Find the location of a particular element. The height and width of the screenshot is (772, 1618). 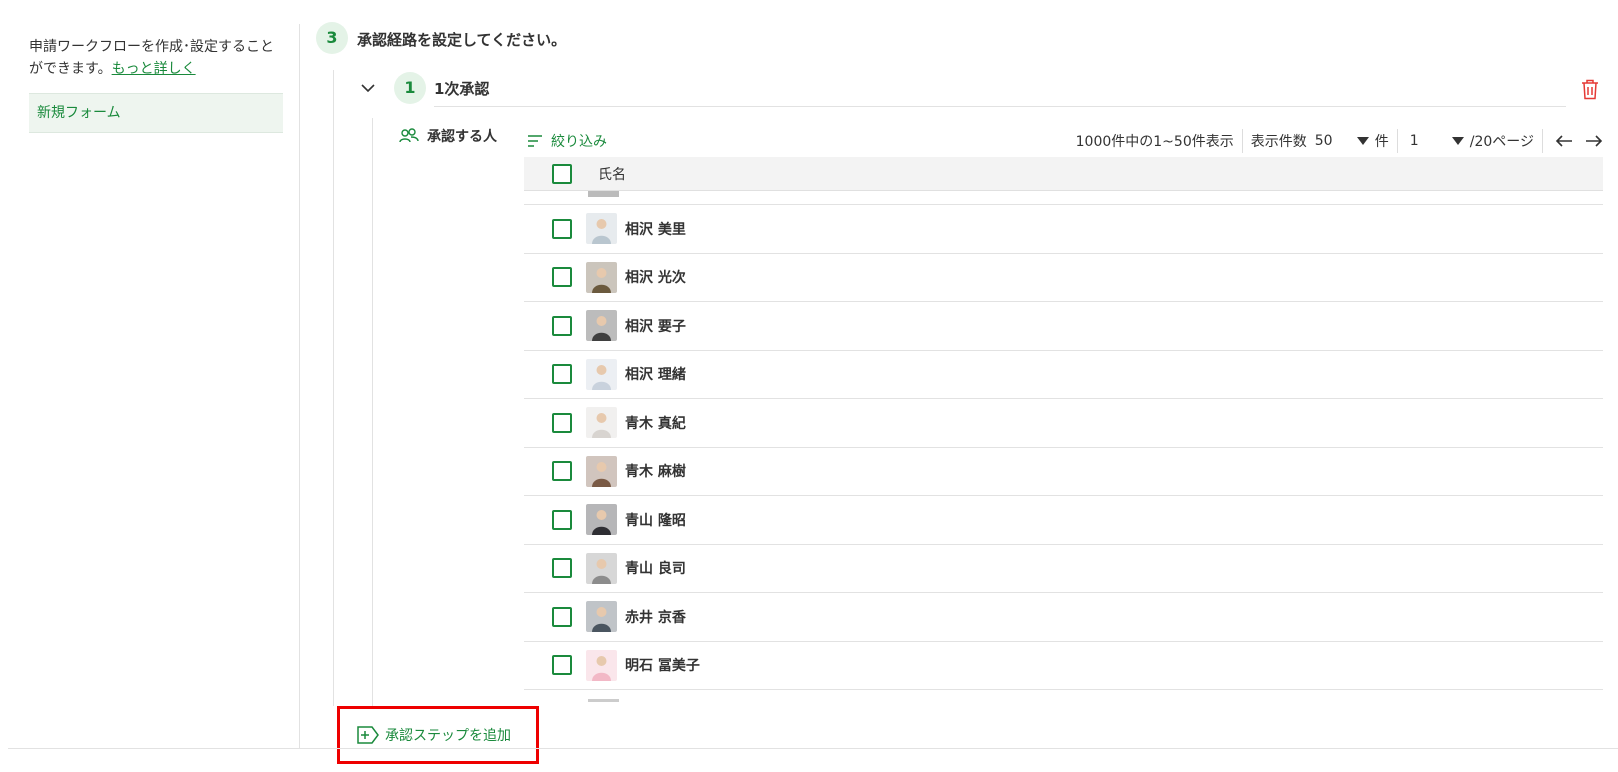

approver-label: 承認する人 is located at coordinates (448, 136).